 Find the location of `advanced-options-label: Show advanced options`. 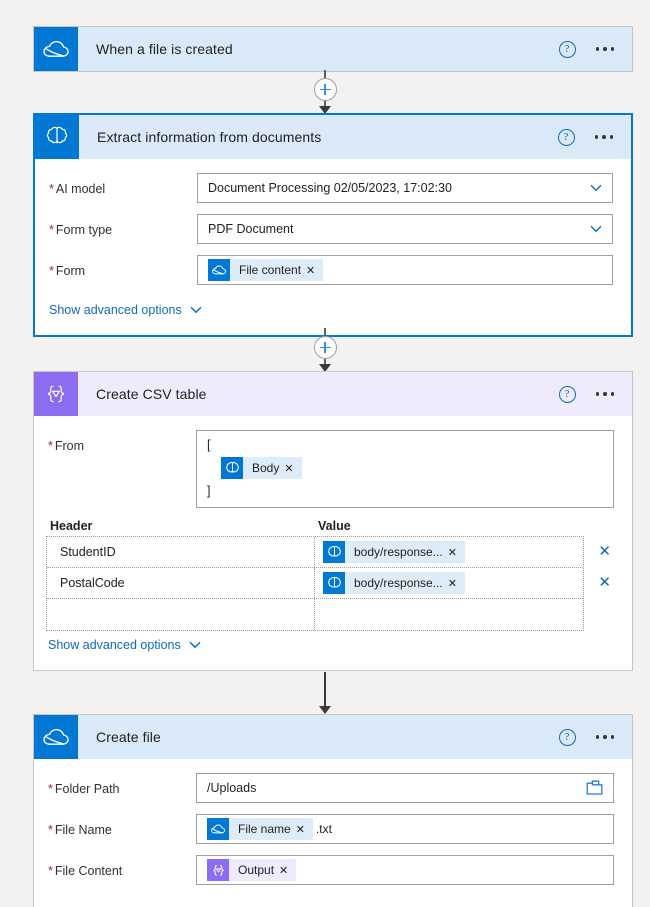

advanced-options-label: Show advanced options is located at coordinates (114, 645).